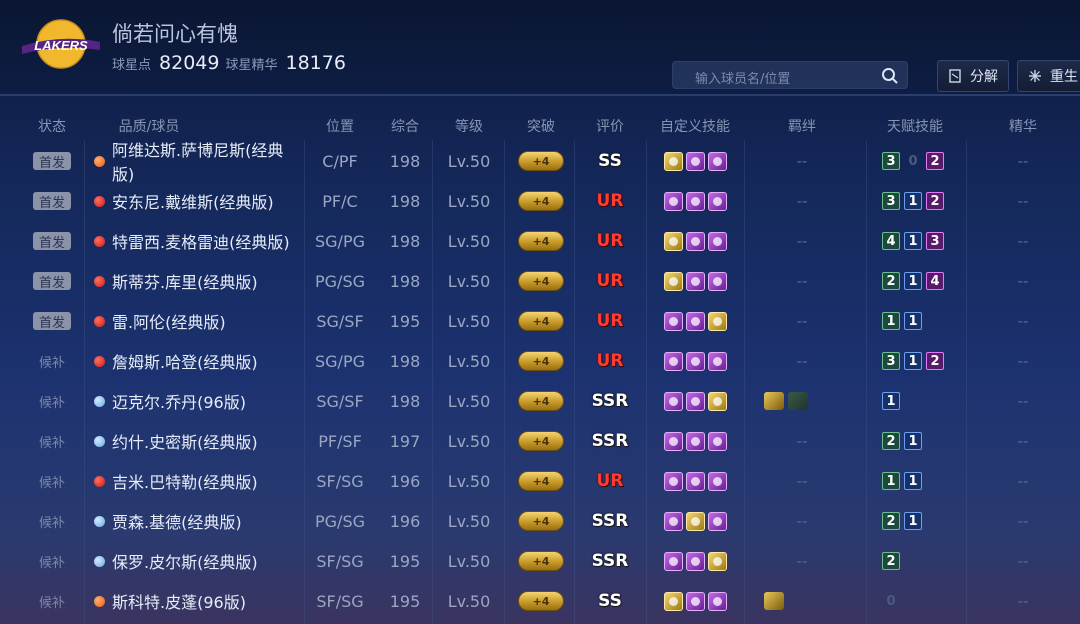 This screenshot has height=624, width=1080. I want to click on column-header-talent-skills: 天赋技能, so click(915, 127).